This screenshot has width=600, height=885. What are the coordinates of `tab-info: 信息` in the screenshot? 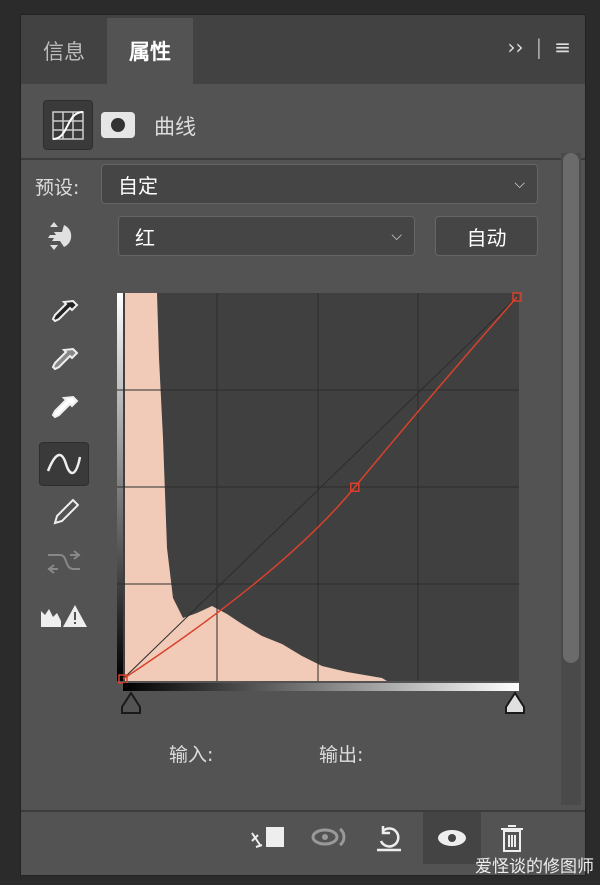 It's located at (64, 51).